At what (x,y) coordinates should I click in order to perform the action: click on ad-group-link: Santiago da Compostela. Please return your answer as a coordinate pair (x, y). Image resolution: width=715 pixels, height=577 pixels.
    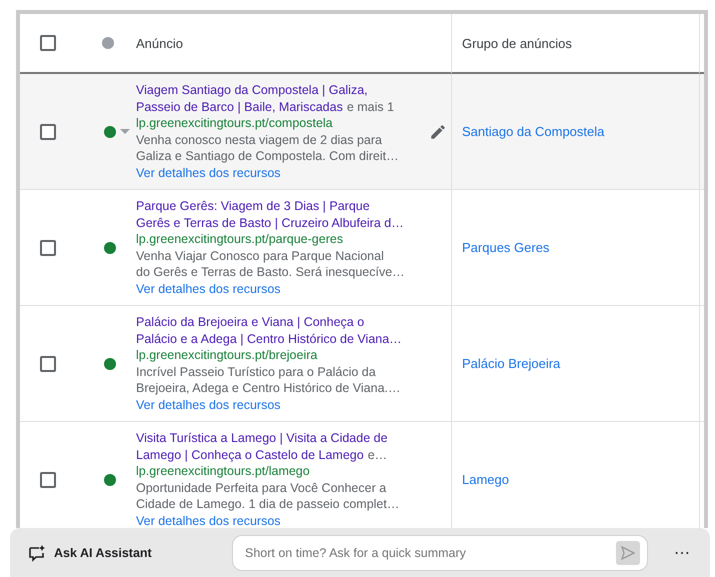
    Looking at the image, I should click on (533, 131).